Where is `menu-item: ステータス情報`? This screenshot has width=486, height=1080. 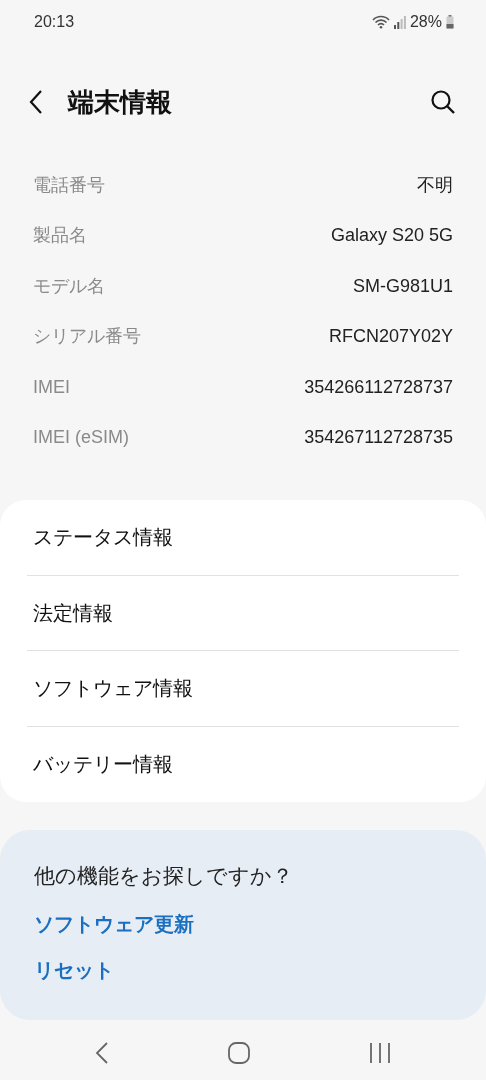
menu-item: ステータス情報 is located at coordinates (243, 538).